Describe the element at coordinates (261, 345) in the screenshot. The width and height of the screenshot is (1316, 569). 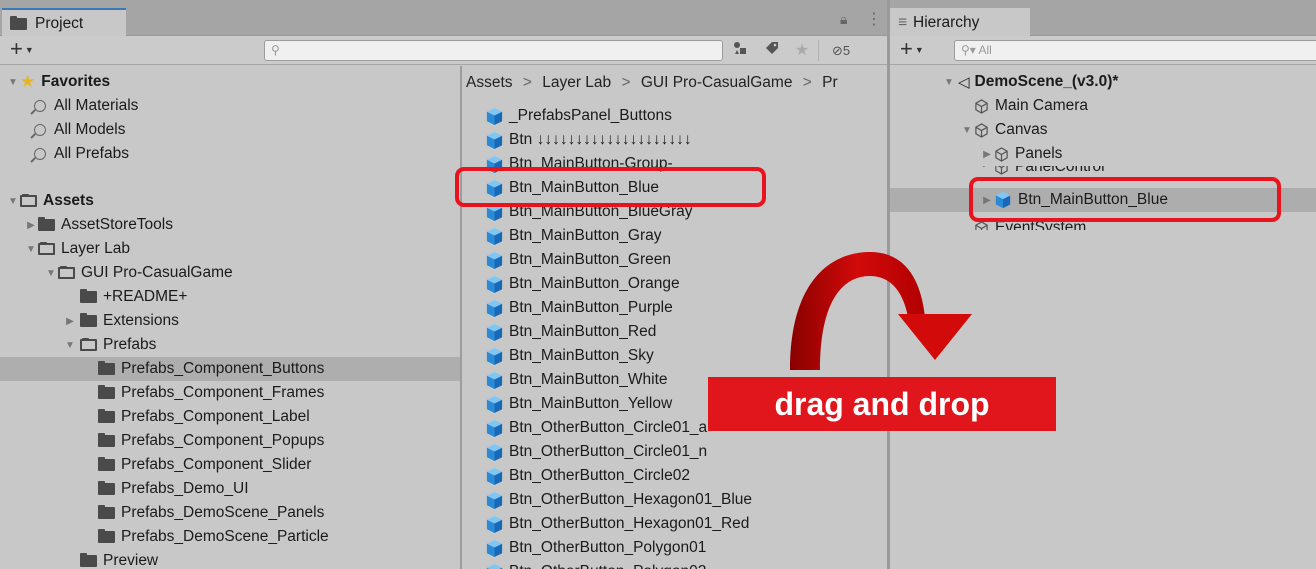
I see `tree-row-prefabs: ▼ Prefabs` at that location.